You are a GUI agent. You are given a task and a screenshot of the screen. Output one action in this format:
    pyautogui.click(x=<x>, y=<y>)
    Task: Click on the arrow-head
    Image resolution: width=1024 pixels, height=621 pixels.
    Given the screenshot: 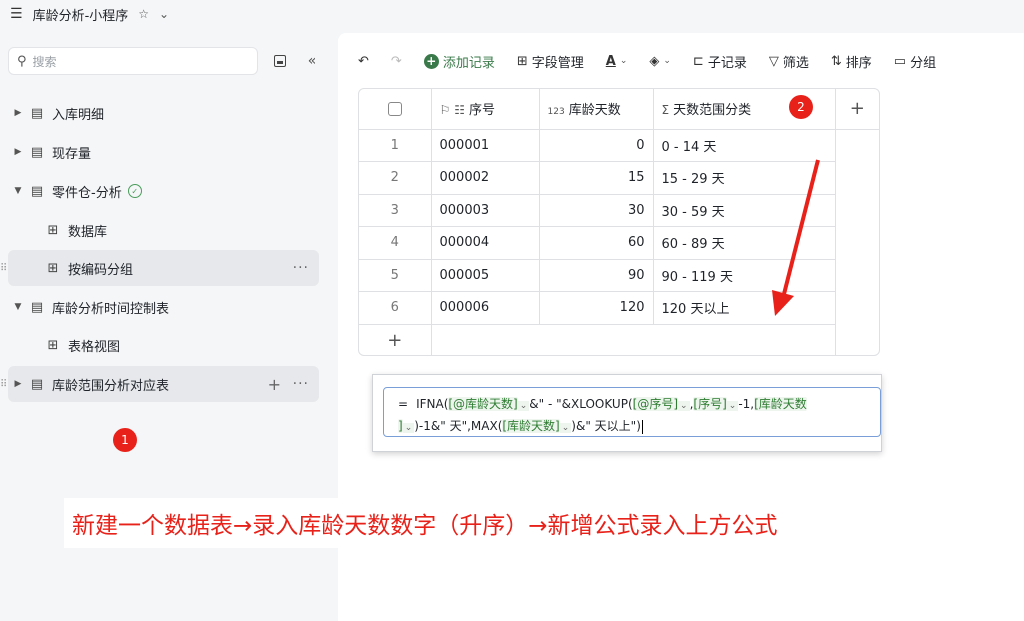 What is the action you would take?
    pyautogui.click(x=783, y=303)
    